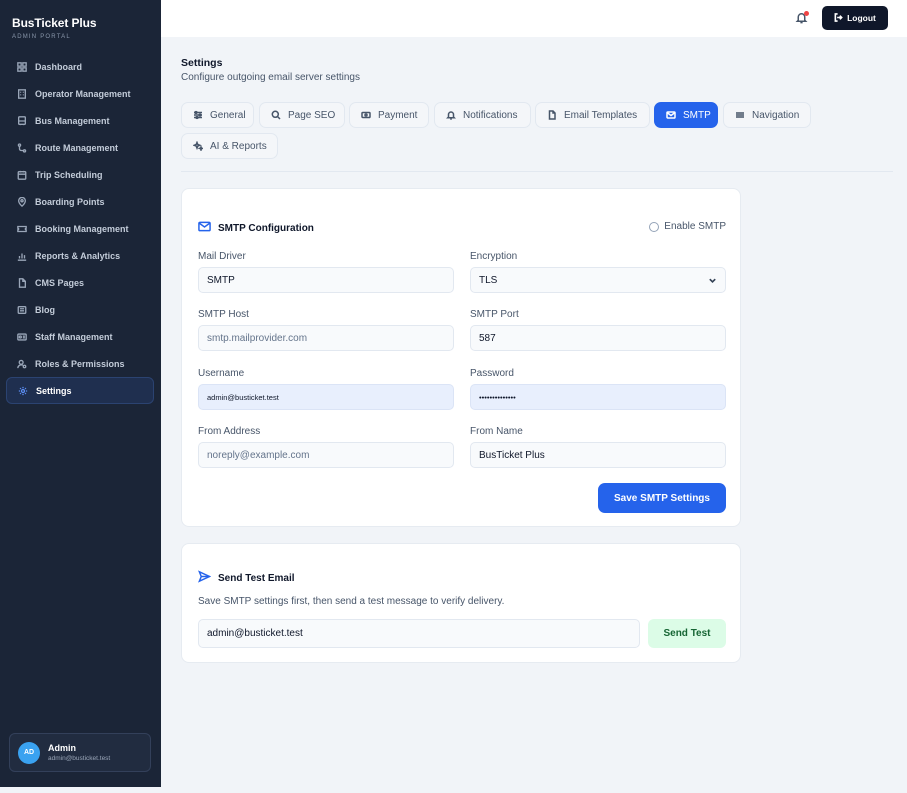  What do you see at coordinates (256, 578) in the screenshot?
I see `test-email-title-text: Send Test Email` at bounding box center [256, 578].